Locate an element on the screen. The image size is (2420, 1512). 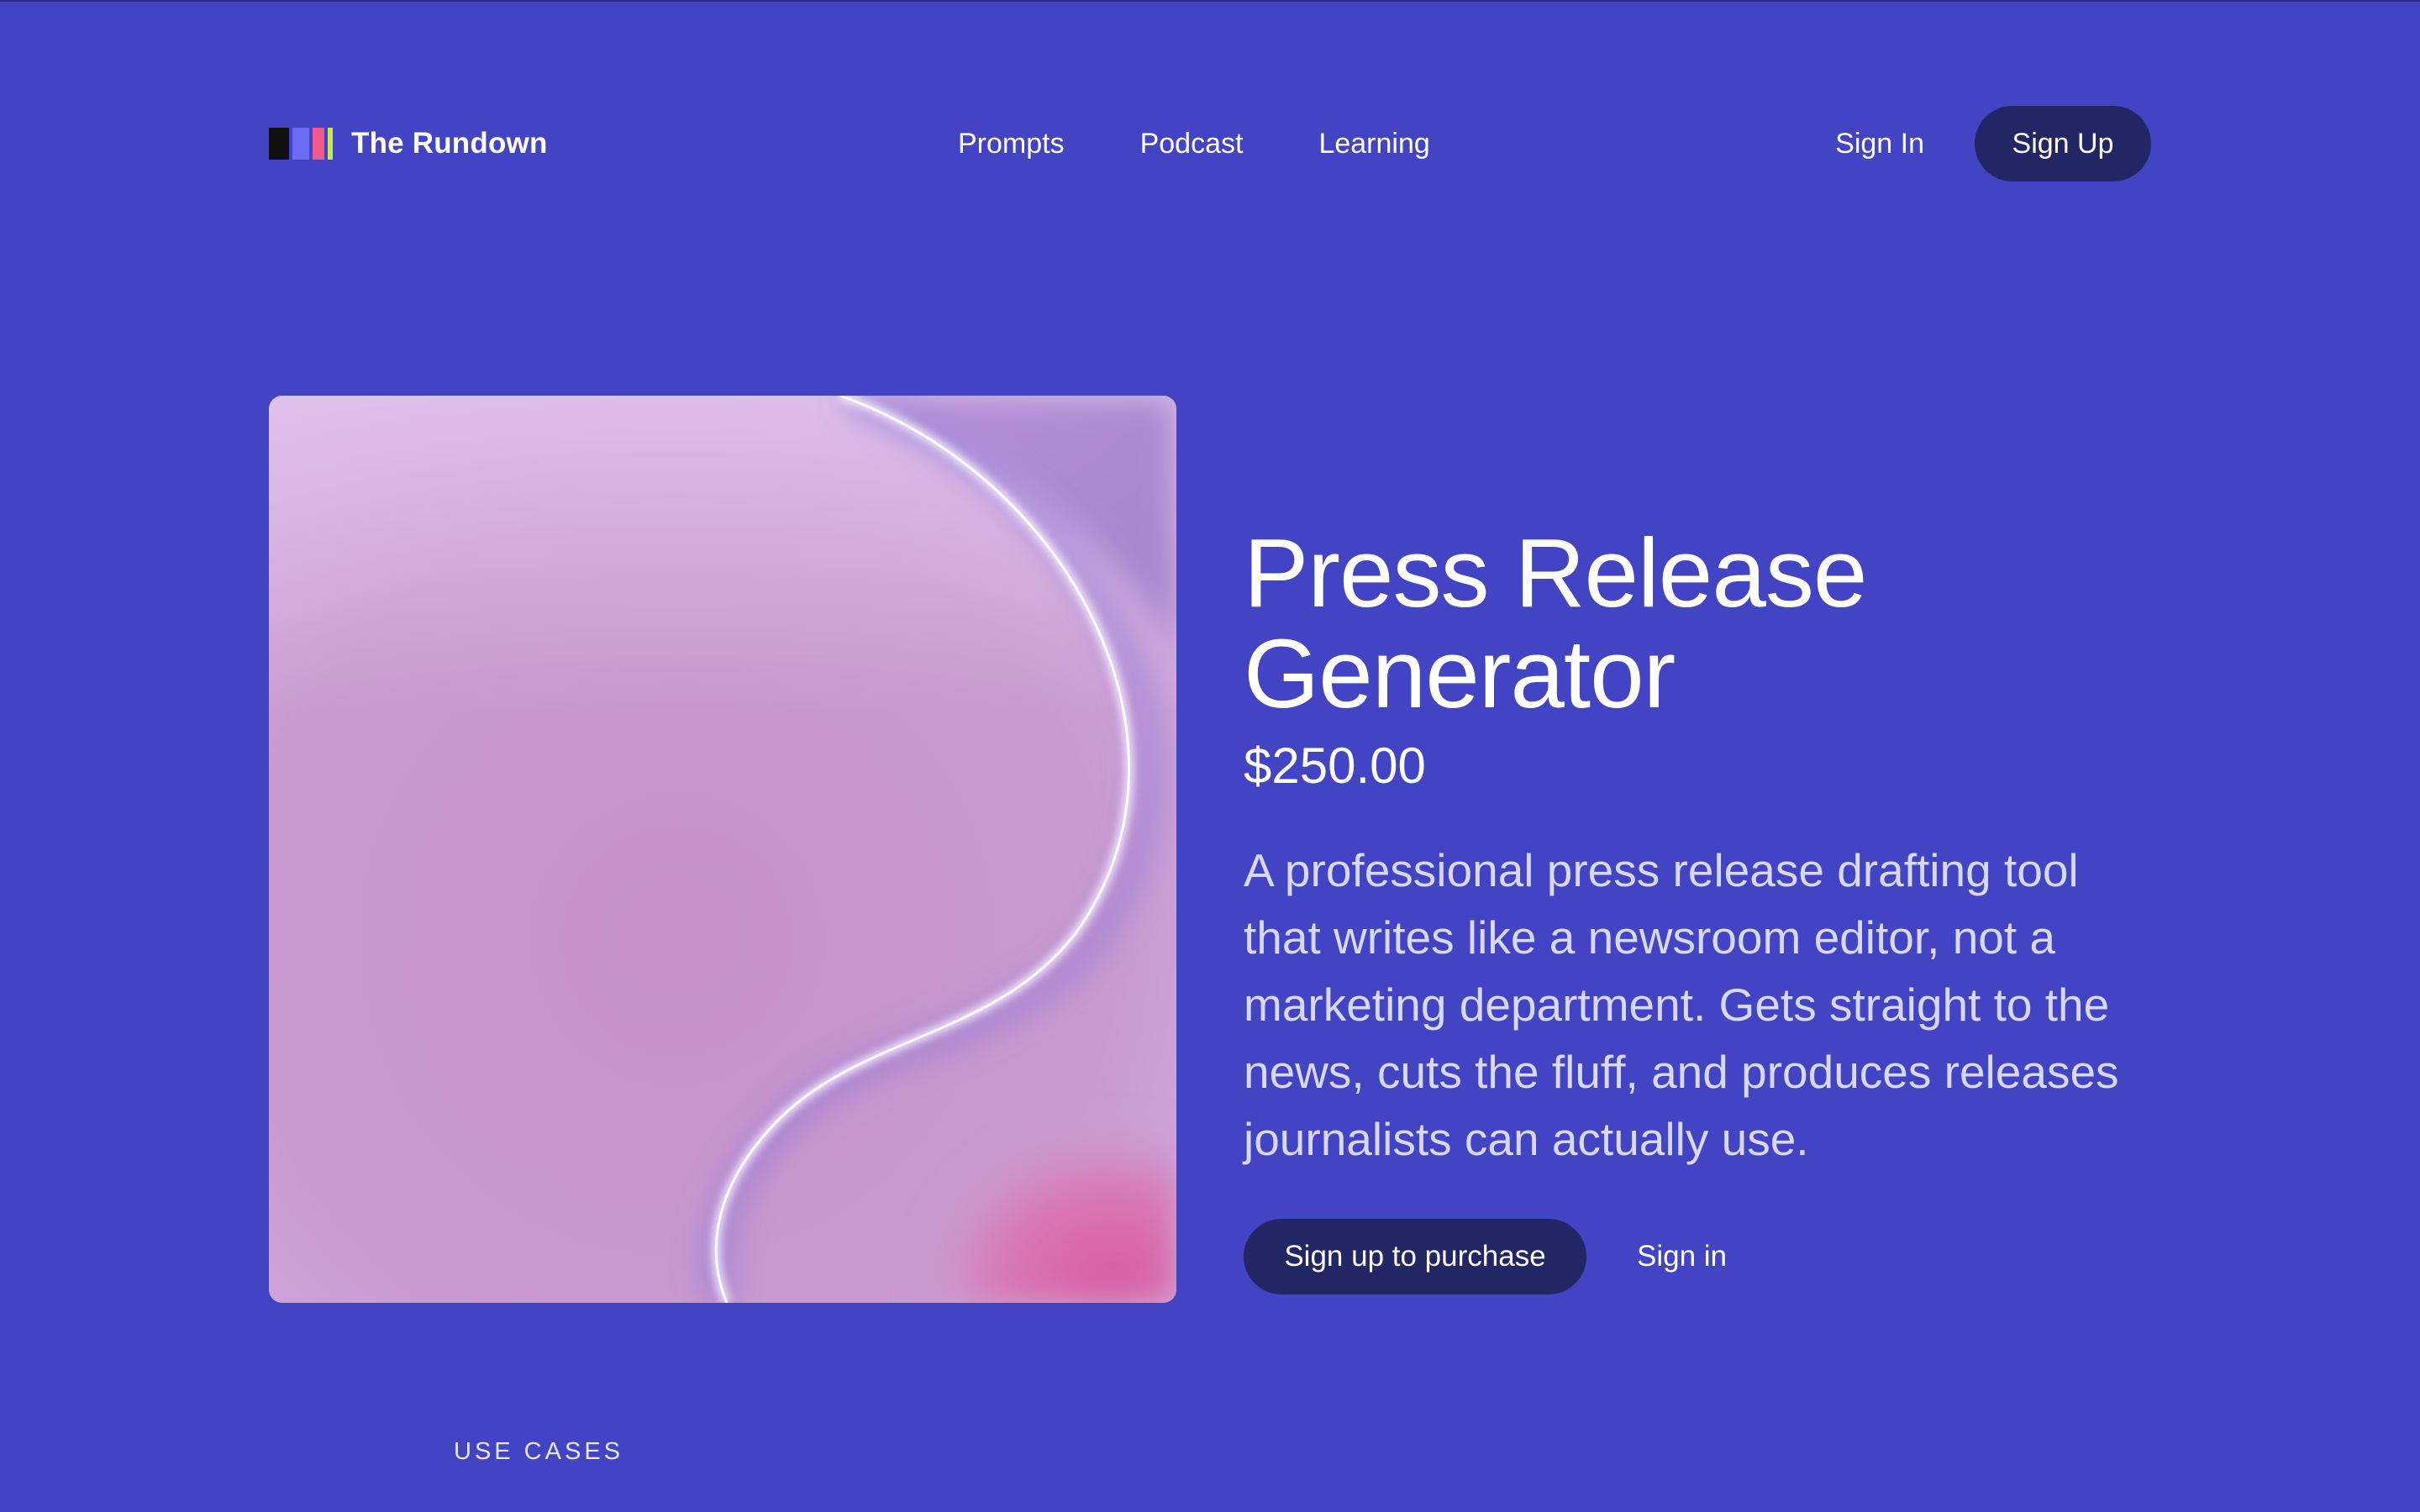
nav-link-podcast: Podcast is located at coordinates (1192, 144).